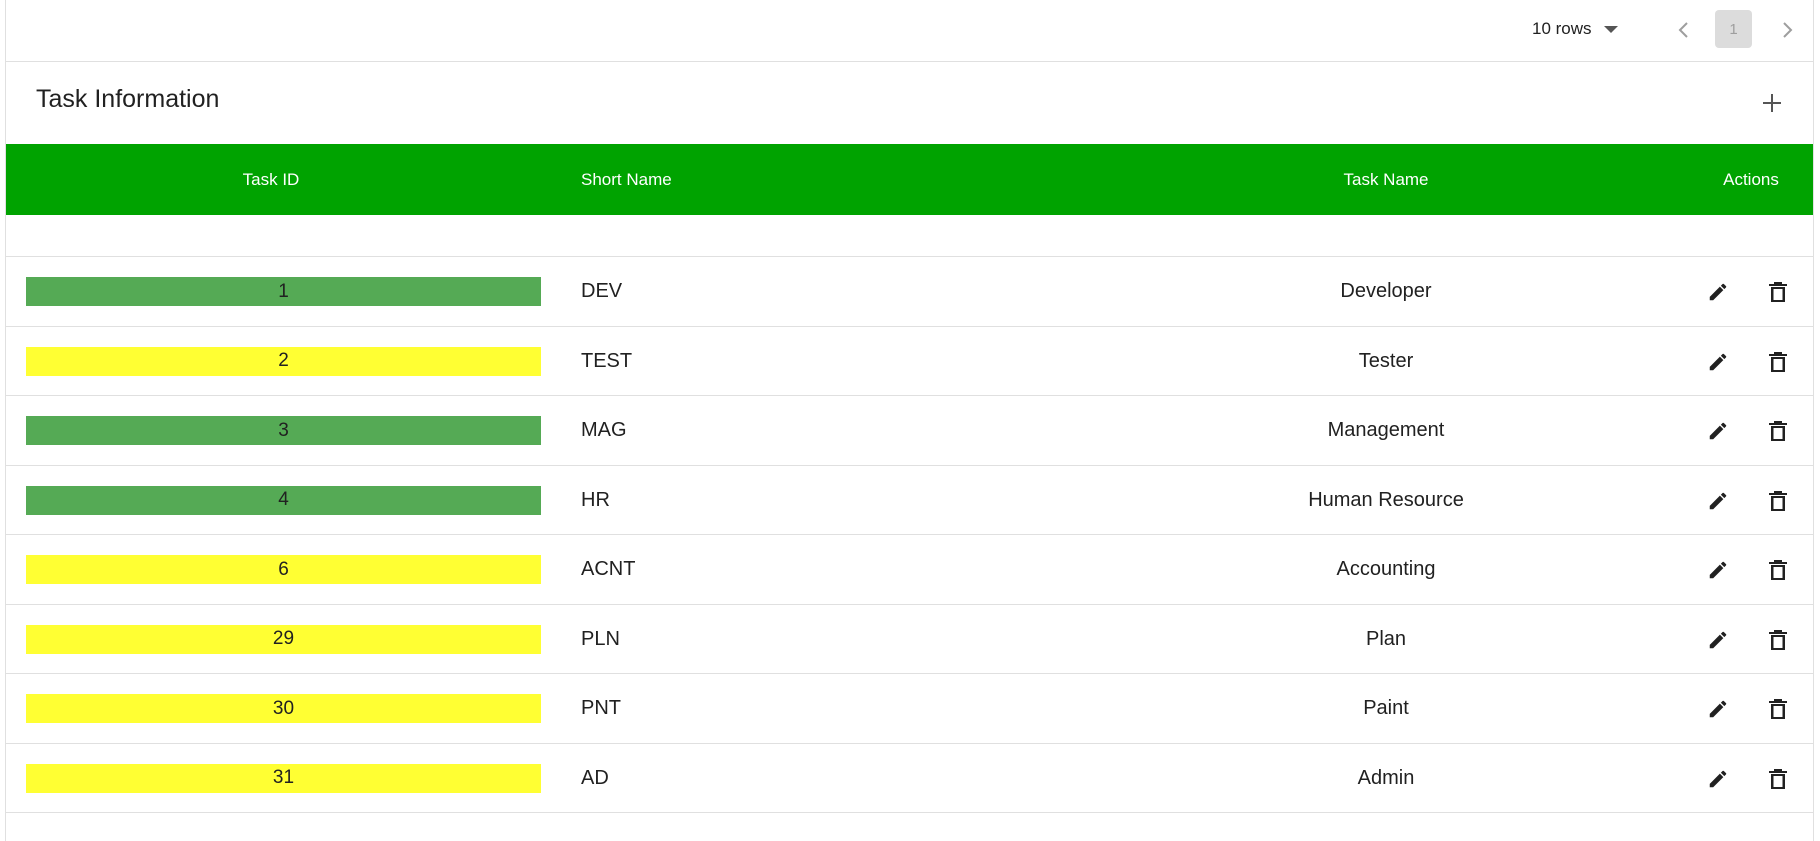  I want to click on task-id-cell: 2, so click(283, 361).